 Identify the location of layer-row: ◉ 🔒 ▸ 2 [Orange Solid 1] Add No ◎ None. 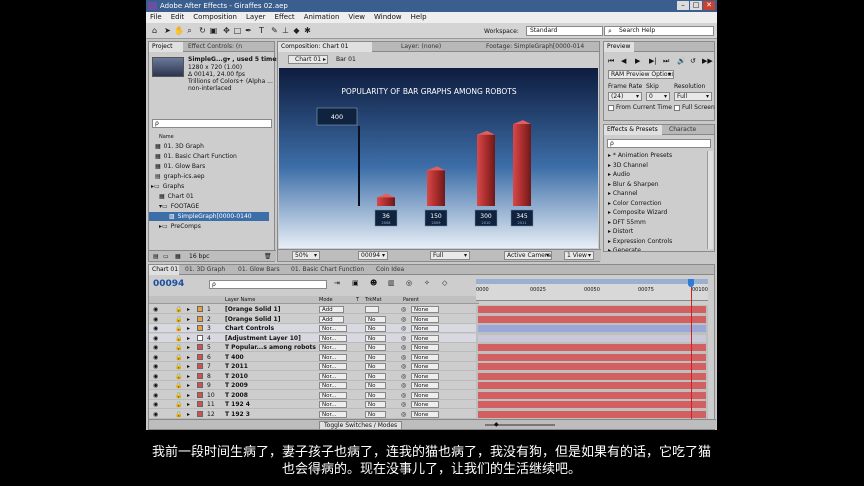
(314, 319).